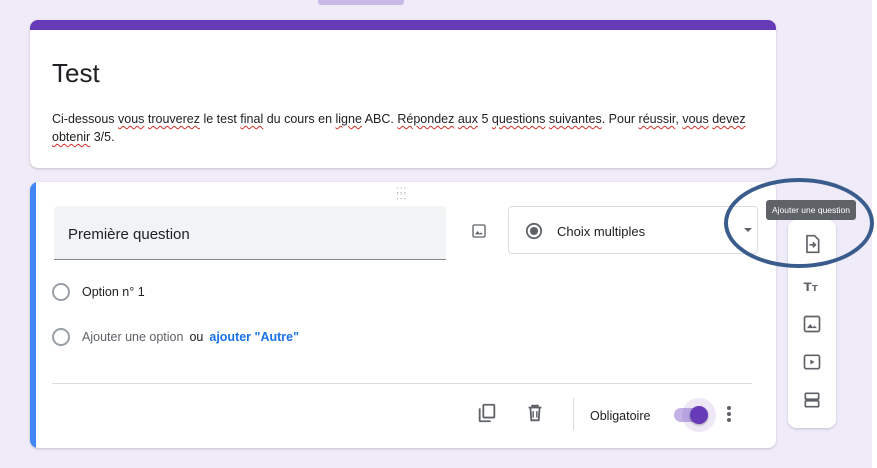  What do you see at coordinates (113, 292) in the screenshot?
I see `option-label: Option n° 1` at bounding box center [113, 292].